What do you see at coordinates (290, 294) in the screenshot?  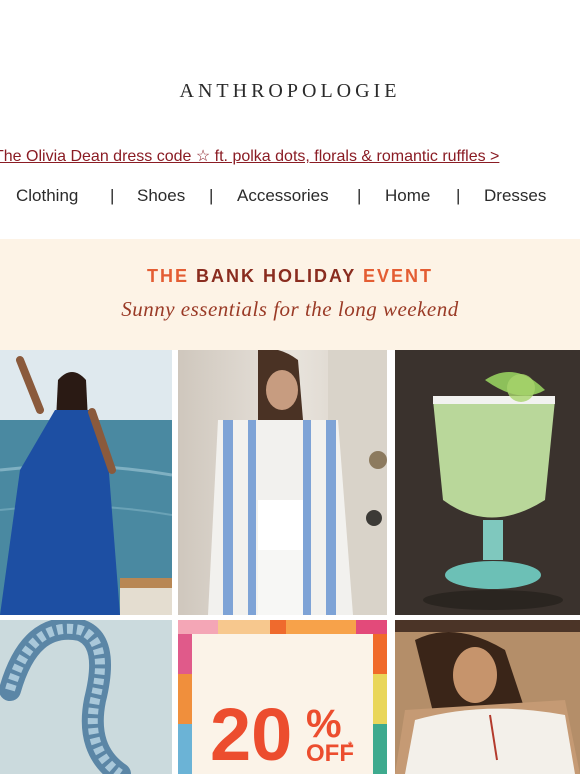 I see `event-banner` at bounding box center [290, 294].